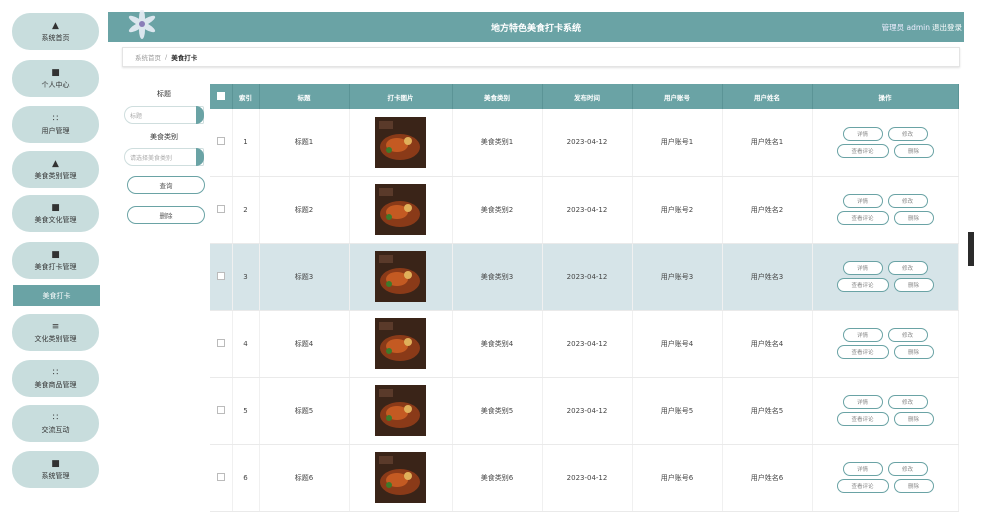  I want to click on breadcrumb-current: 美食打卡, so click(184, 58).